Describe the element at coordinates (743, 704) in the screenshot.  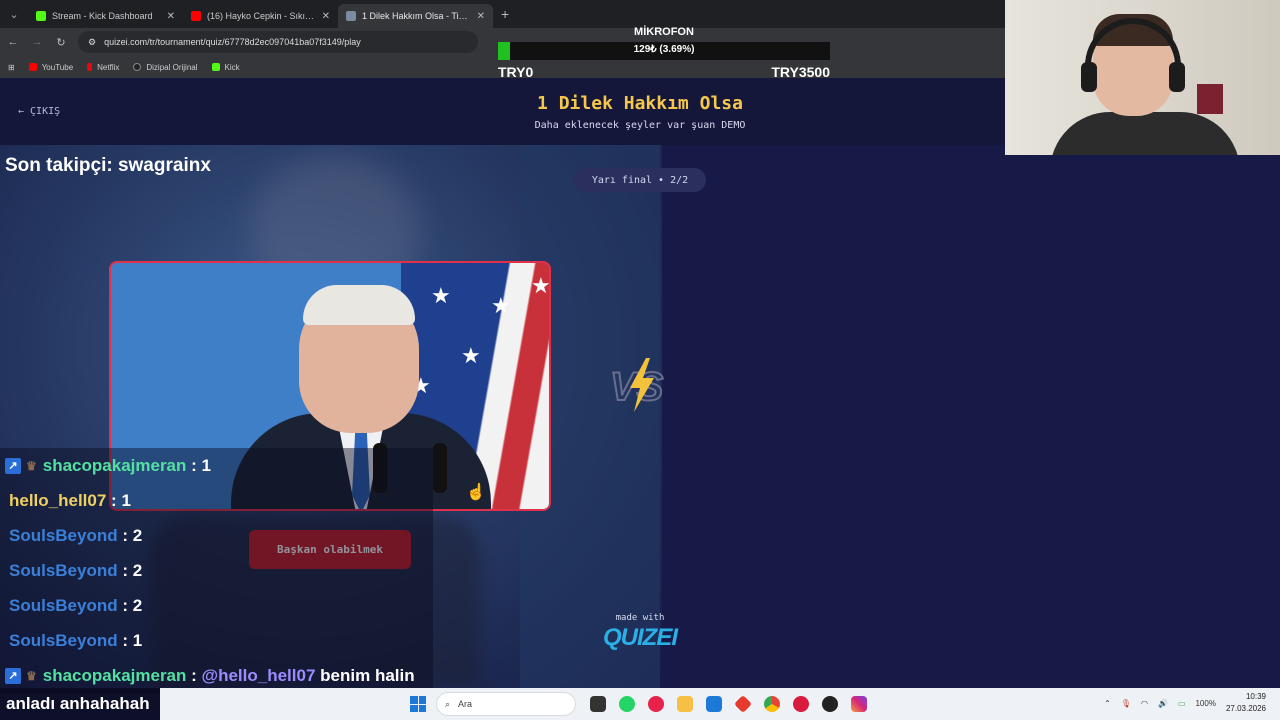
I see `red-app-icon` at that location.